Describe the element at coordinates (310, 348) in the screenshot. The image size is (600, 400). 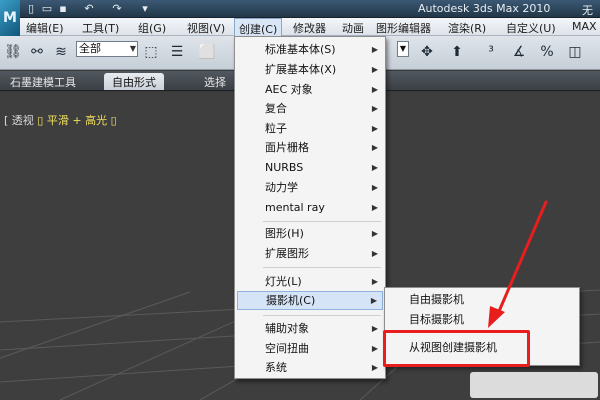
I see `create-menu-space-warps: 空间扭曲 ▶` at that location.